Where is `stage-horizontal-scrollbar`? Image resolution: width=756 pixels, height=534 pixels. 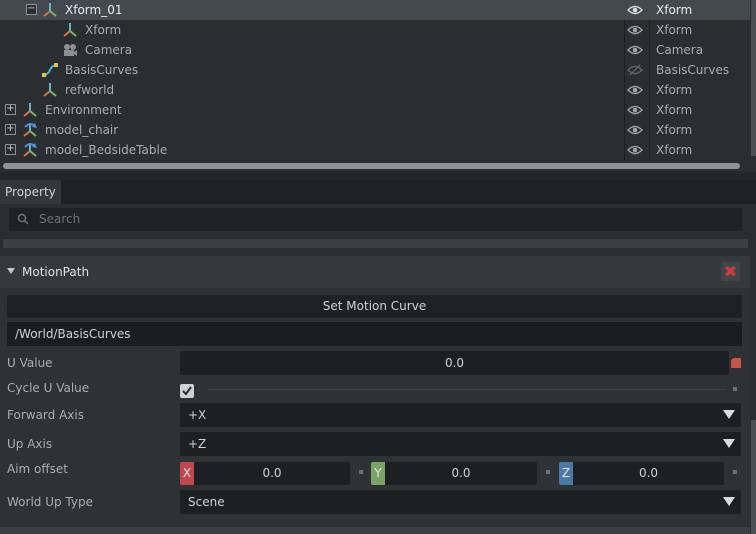 stage-horizontal-scrollbar is located at coordinates (371, 166).